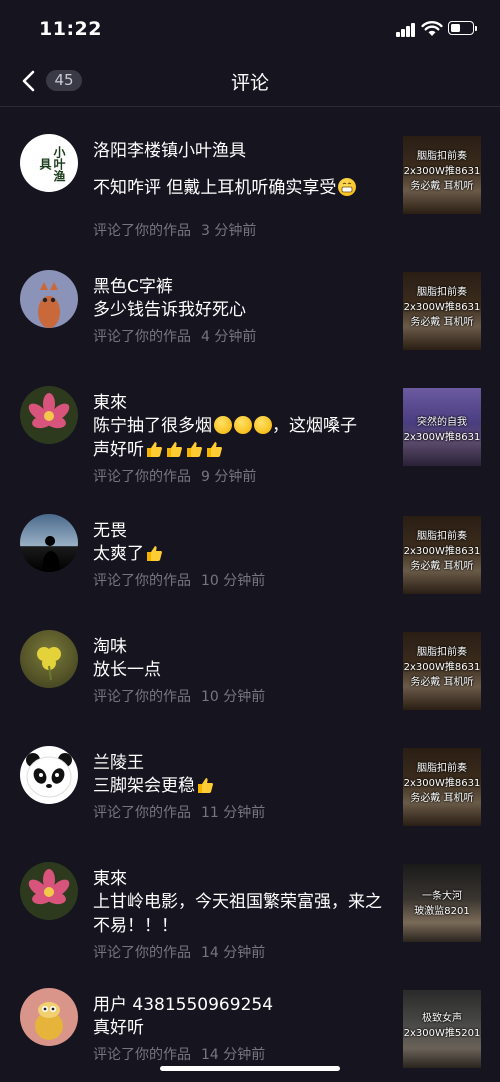 The height and width of the screenshot is (1082, 500). I want to click on user-name: 无畏, so click(110, 528).